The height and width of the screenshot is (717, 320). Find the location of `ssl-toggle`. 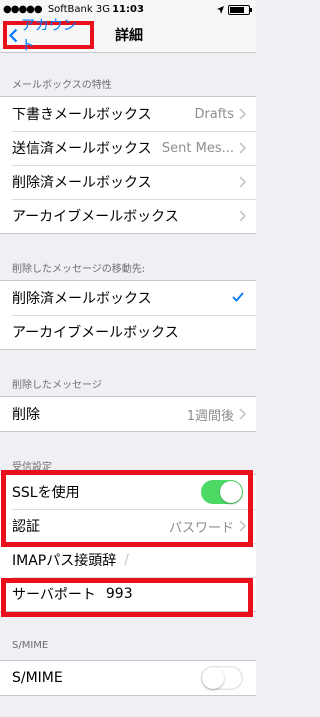

ssl-toggle is located at coordinates (222, 492).